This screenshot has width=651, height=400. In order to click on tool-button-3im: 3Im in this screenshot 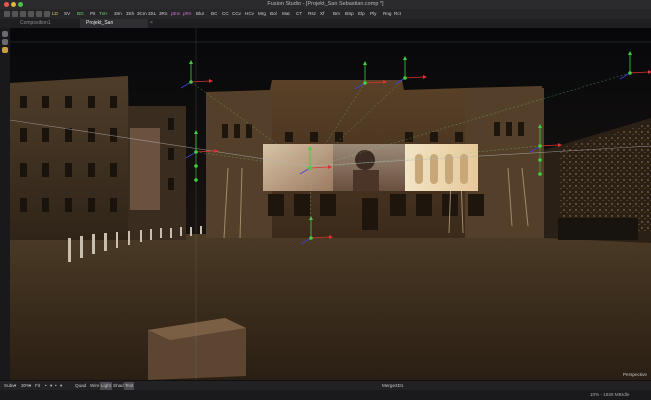, I will do `click(118, 14)`.